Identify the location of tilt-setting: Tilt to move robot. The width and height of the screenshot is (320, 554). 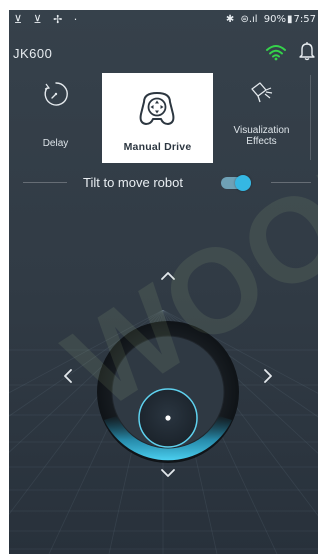
(163, 183).